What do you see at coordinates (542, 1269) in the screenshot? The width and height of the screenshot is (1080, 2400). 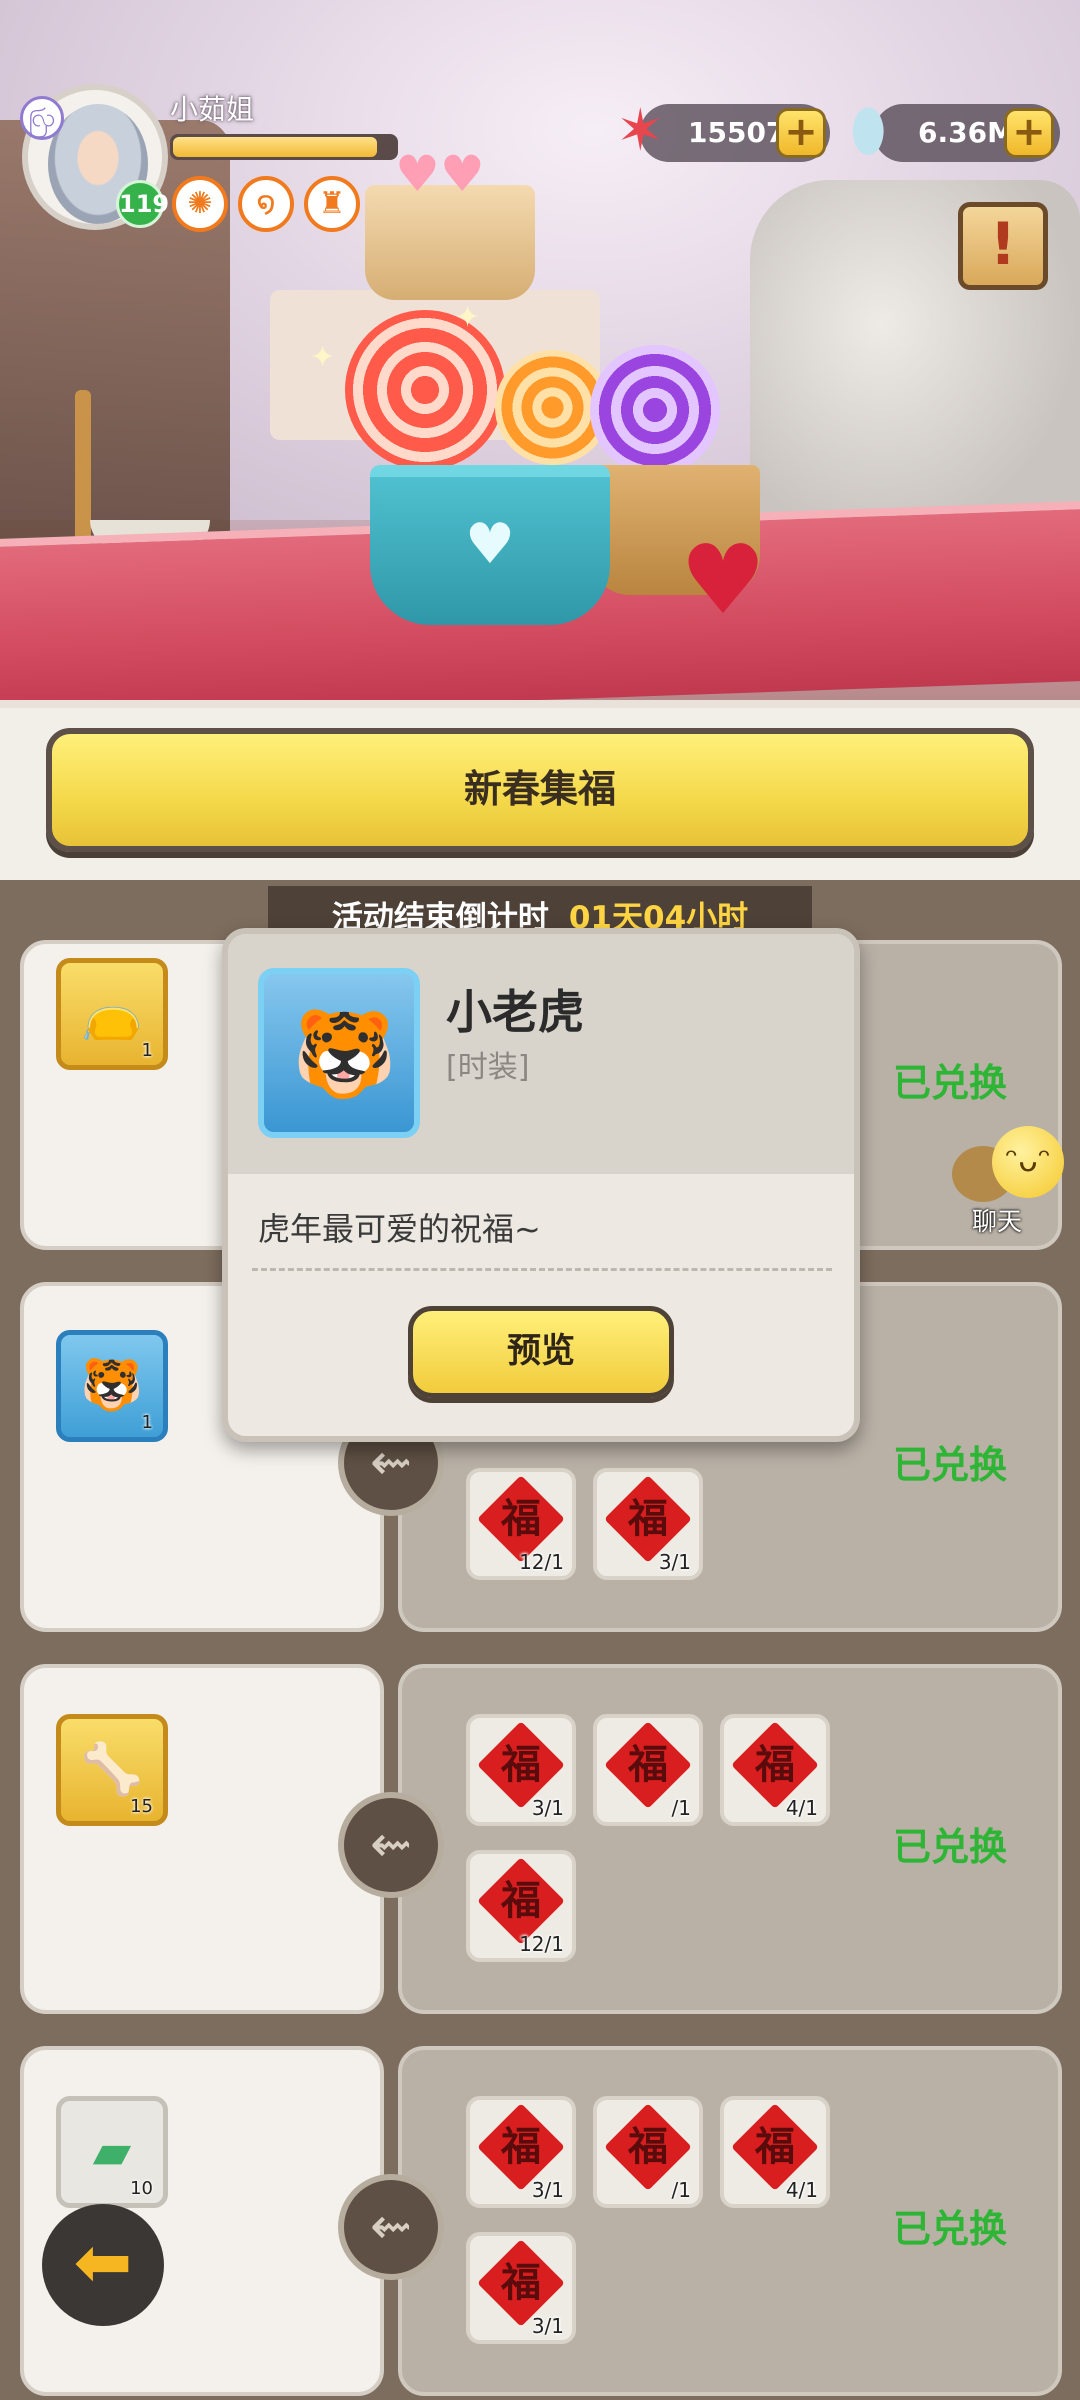 I see `popup-divider` at bounding box center [542, 1269].